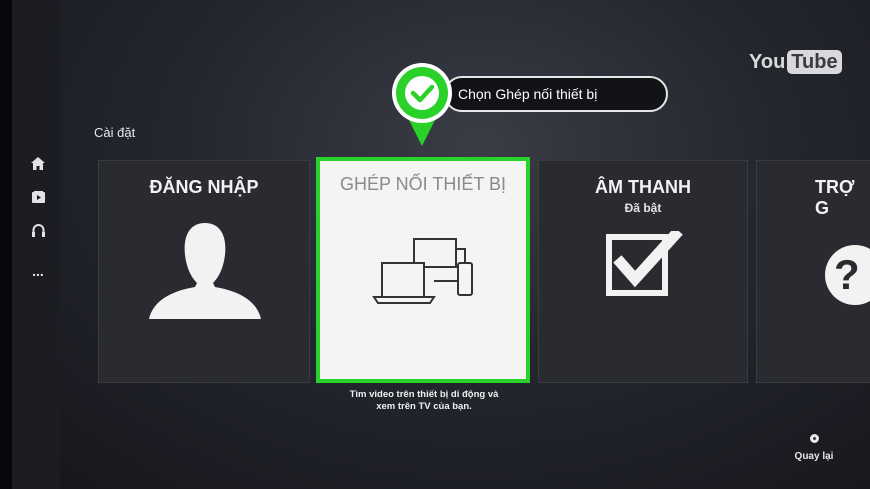  Describe the element at coordinates (38, 163) in the screenshot. I see `home-icon` at that location.